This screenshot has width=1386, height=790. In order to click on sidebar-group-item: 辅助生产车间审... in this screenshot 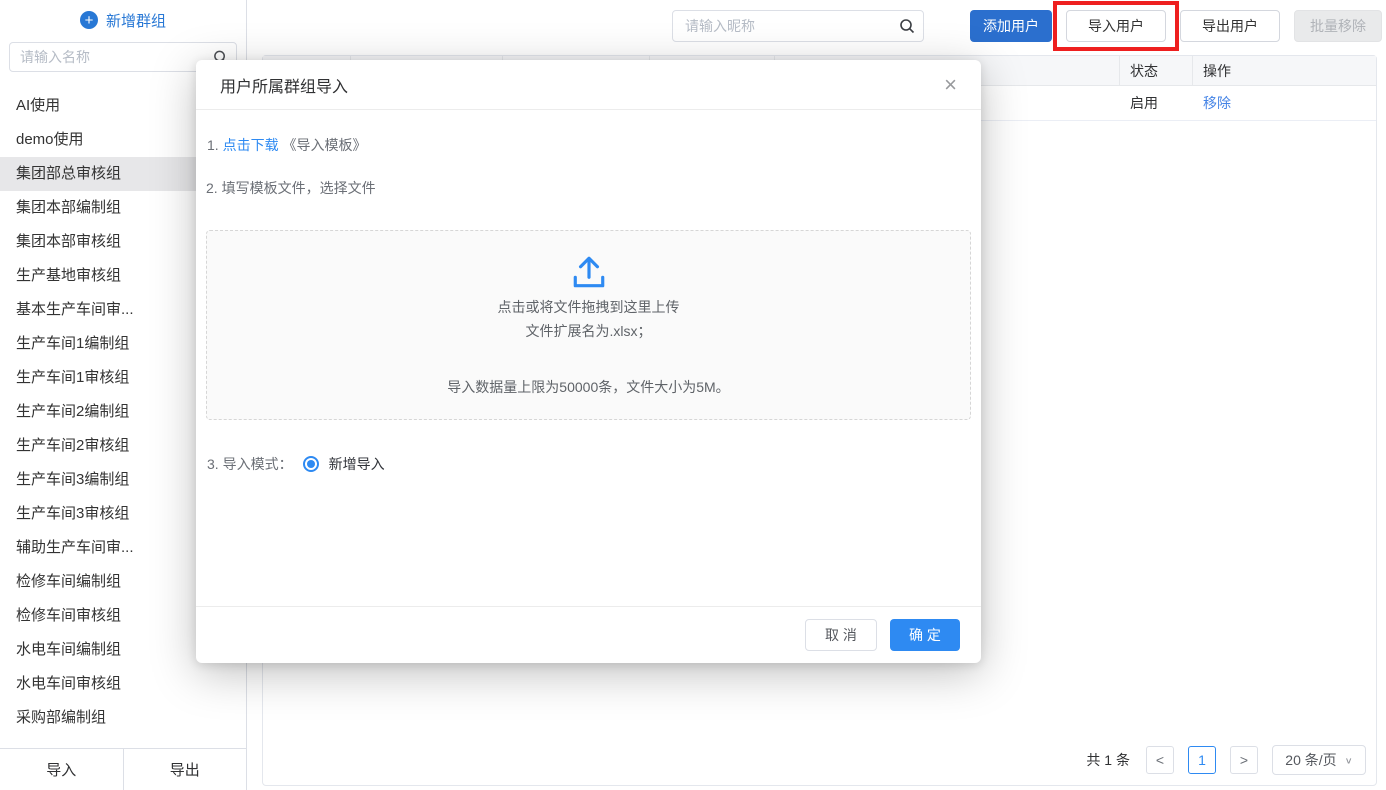, I will do `click(103, 548)`.